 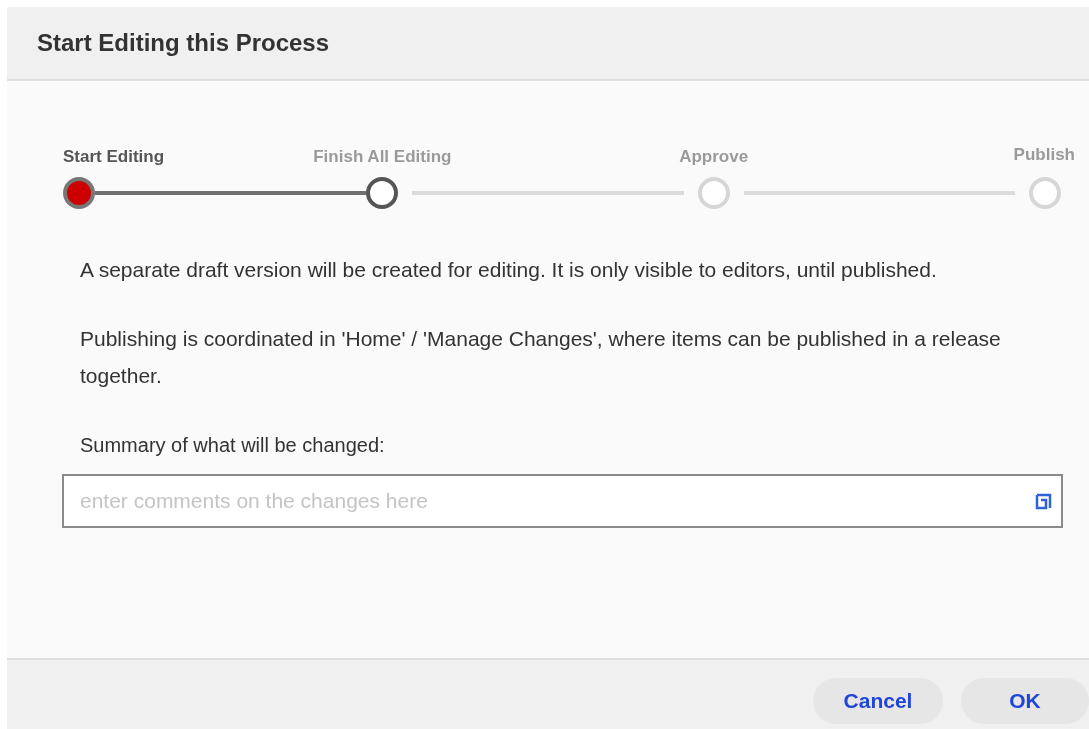 I want to click on info-paragraph: A separate draft version will be created for editing. It is only visible to editors, until published., so click(x=509, y=270).